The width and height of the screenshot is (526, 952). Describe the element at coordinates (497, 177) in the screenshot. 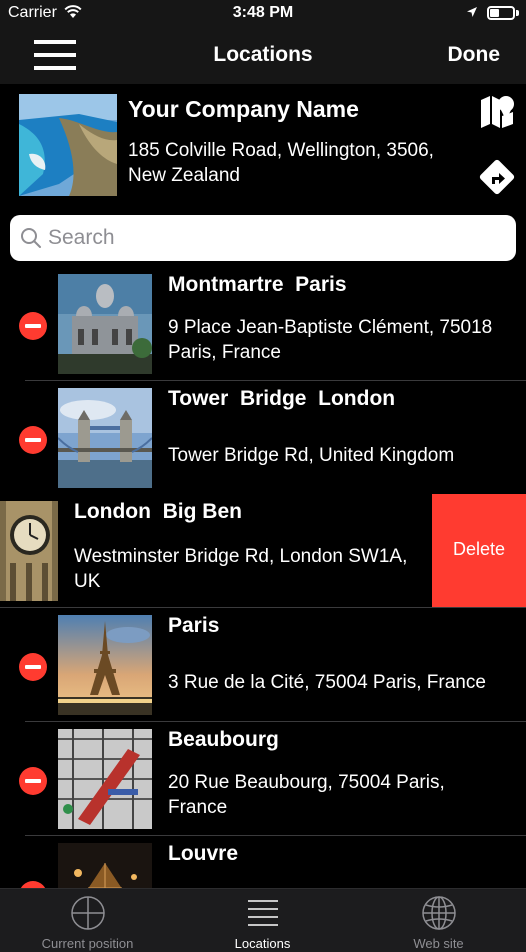

I see `directions-icon` at that location.